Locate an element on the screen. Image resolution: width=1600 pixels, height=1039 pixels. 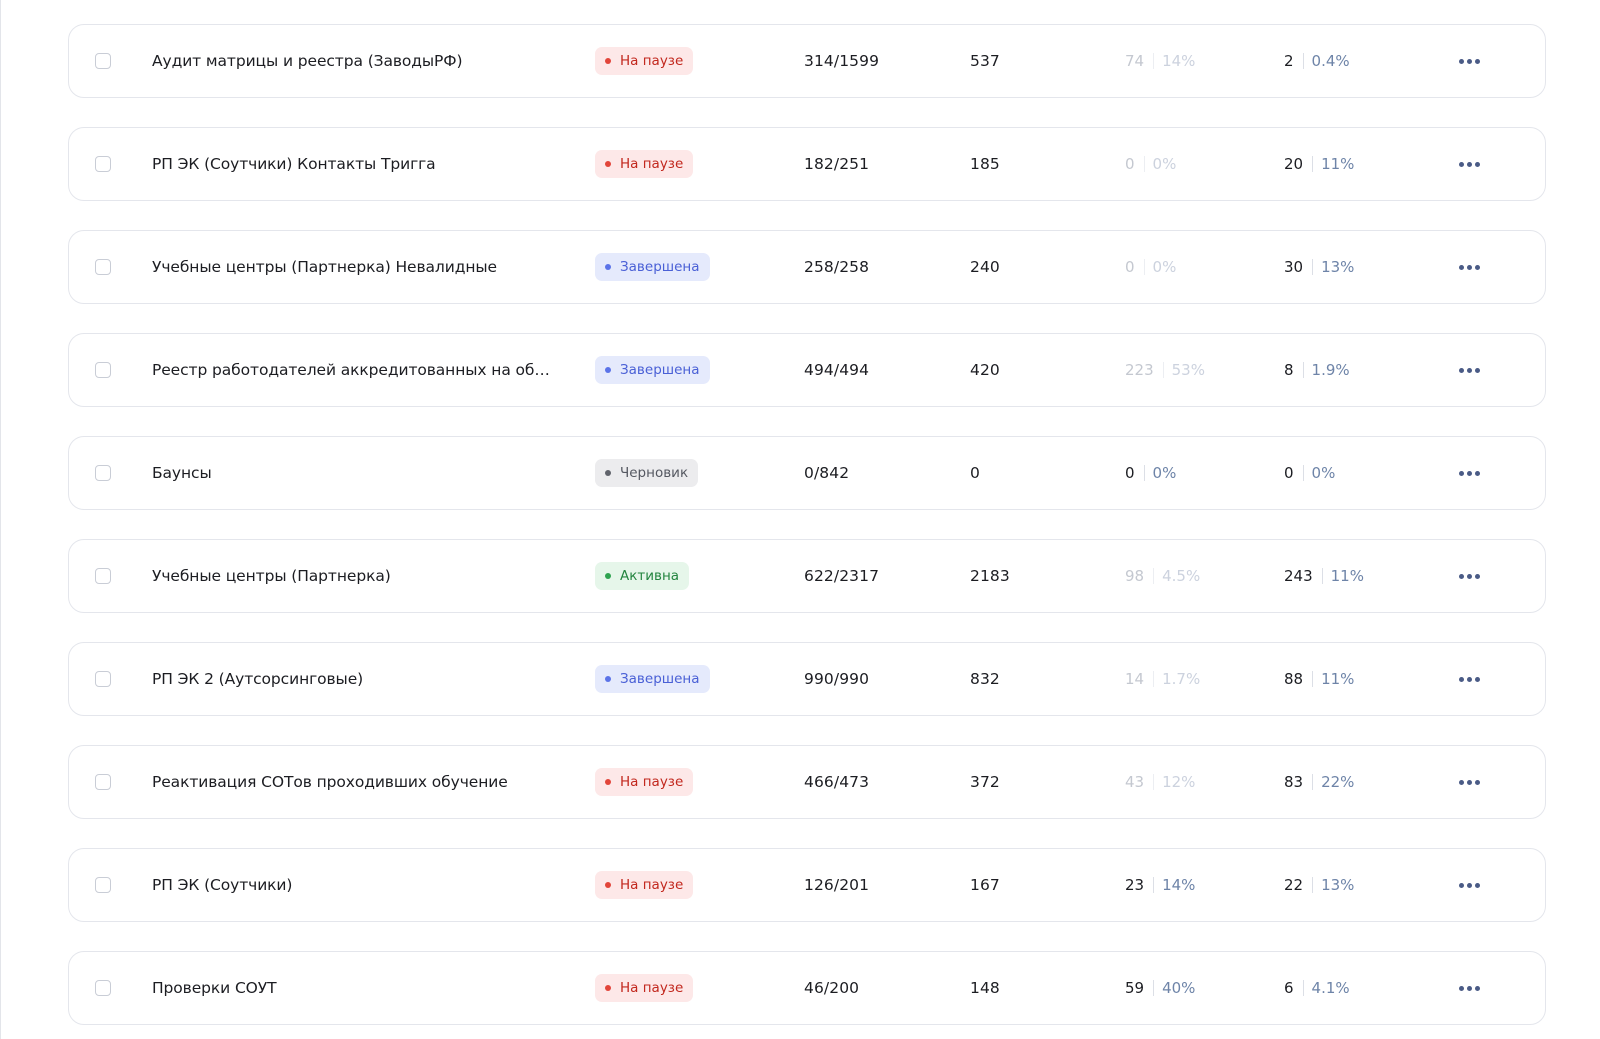
metric-a-value: 14 is located at coordinates (1135, 679).